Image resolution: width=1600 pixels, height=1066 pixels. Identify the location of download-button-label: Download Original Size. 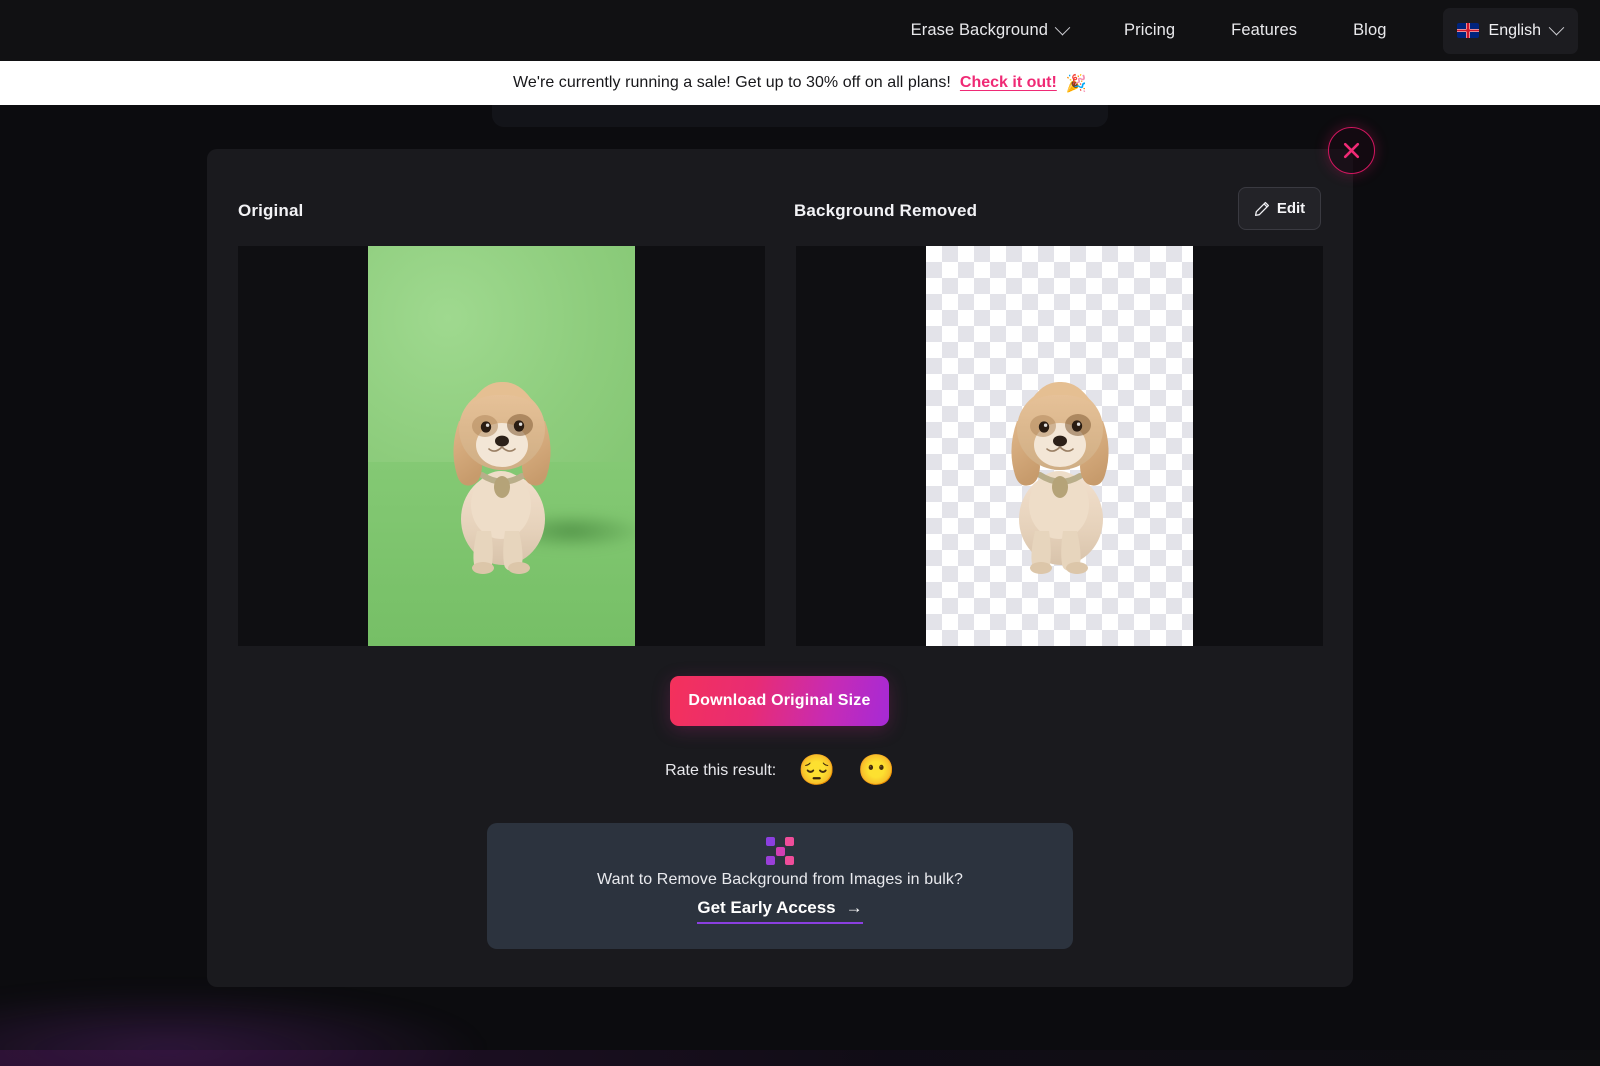
(779, 700).